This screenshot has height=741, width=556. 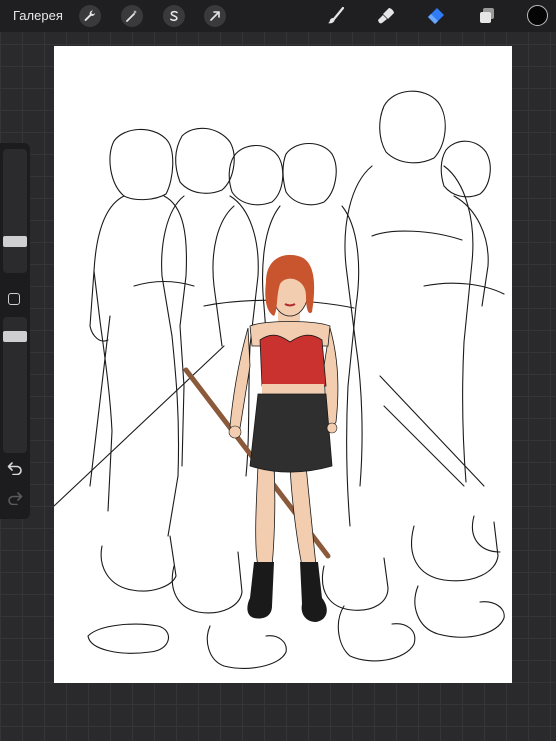 I want to click on color-swatch, so click(x=537, y=15).